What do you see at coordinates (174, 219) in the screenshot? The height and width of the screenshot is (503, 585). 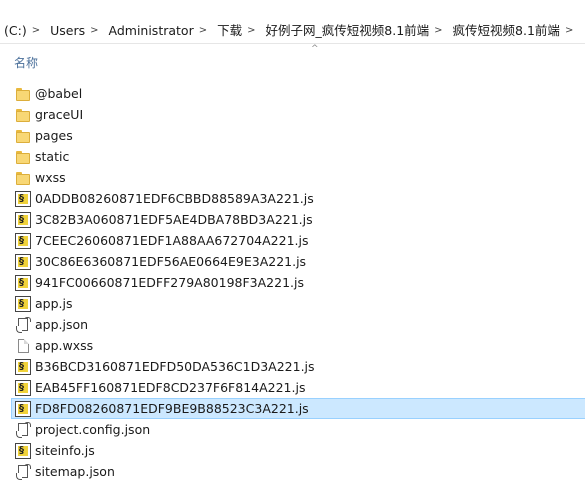 I see `file-name: 3C82B3A060871EDF5AE4DBA78BD3A221.js` at bounding box center [174, 219].